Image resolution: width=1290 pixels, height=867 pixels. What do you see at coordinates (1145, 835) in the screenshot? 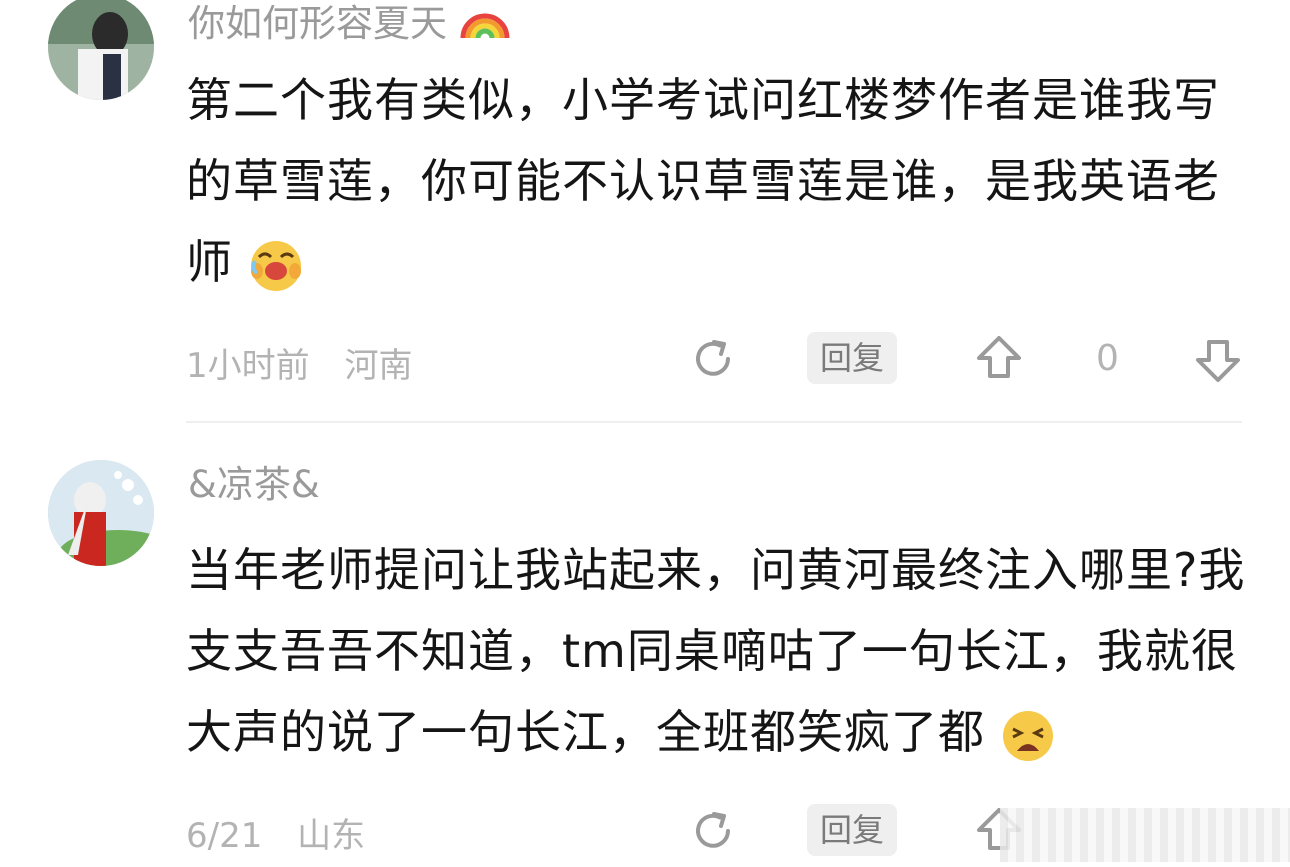
I see `watermark-overlay` at bounding box center [1145, 835].